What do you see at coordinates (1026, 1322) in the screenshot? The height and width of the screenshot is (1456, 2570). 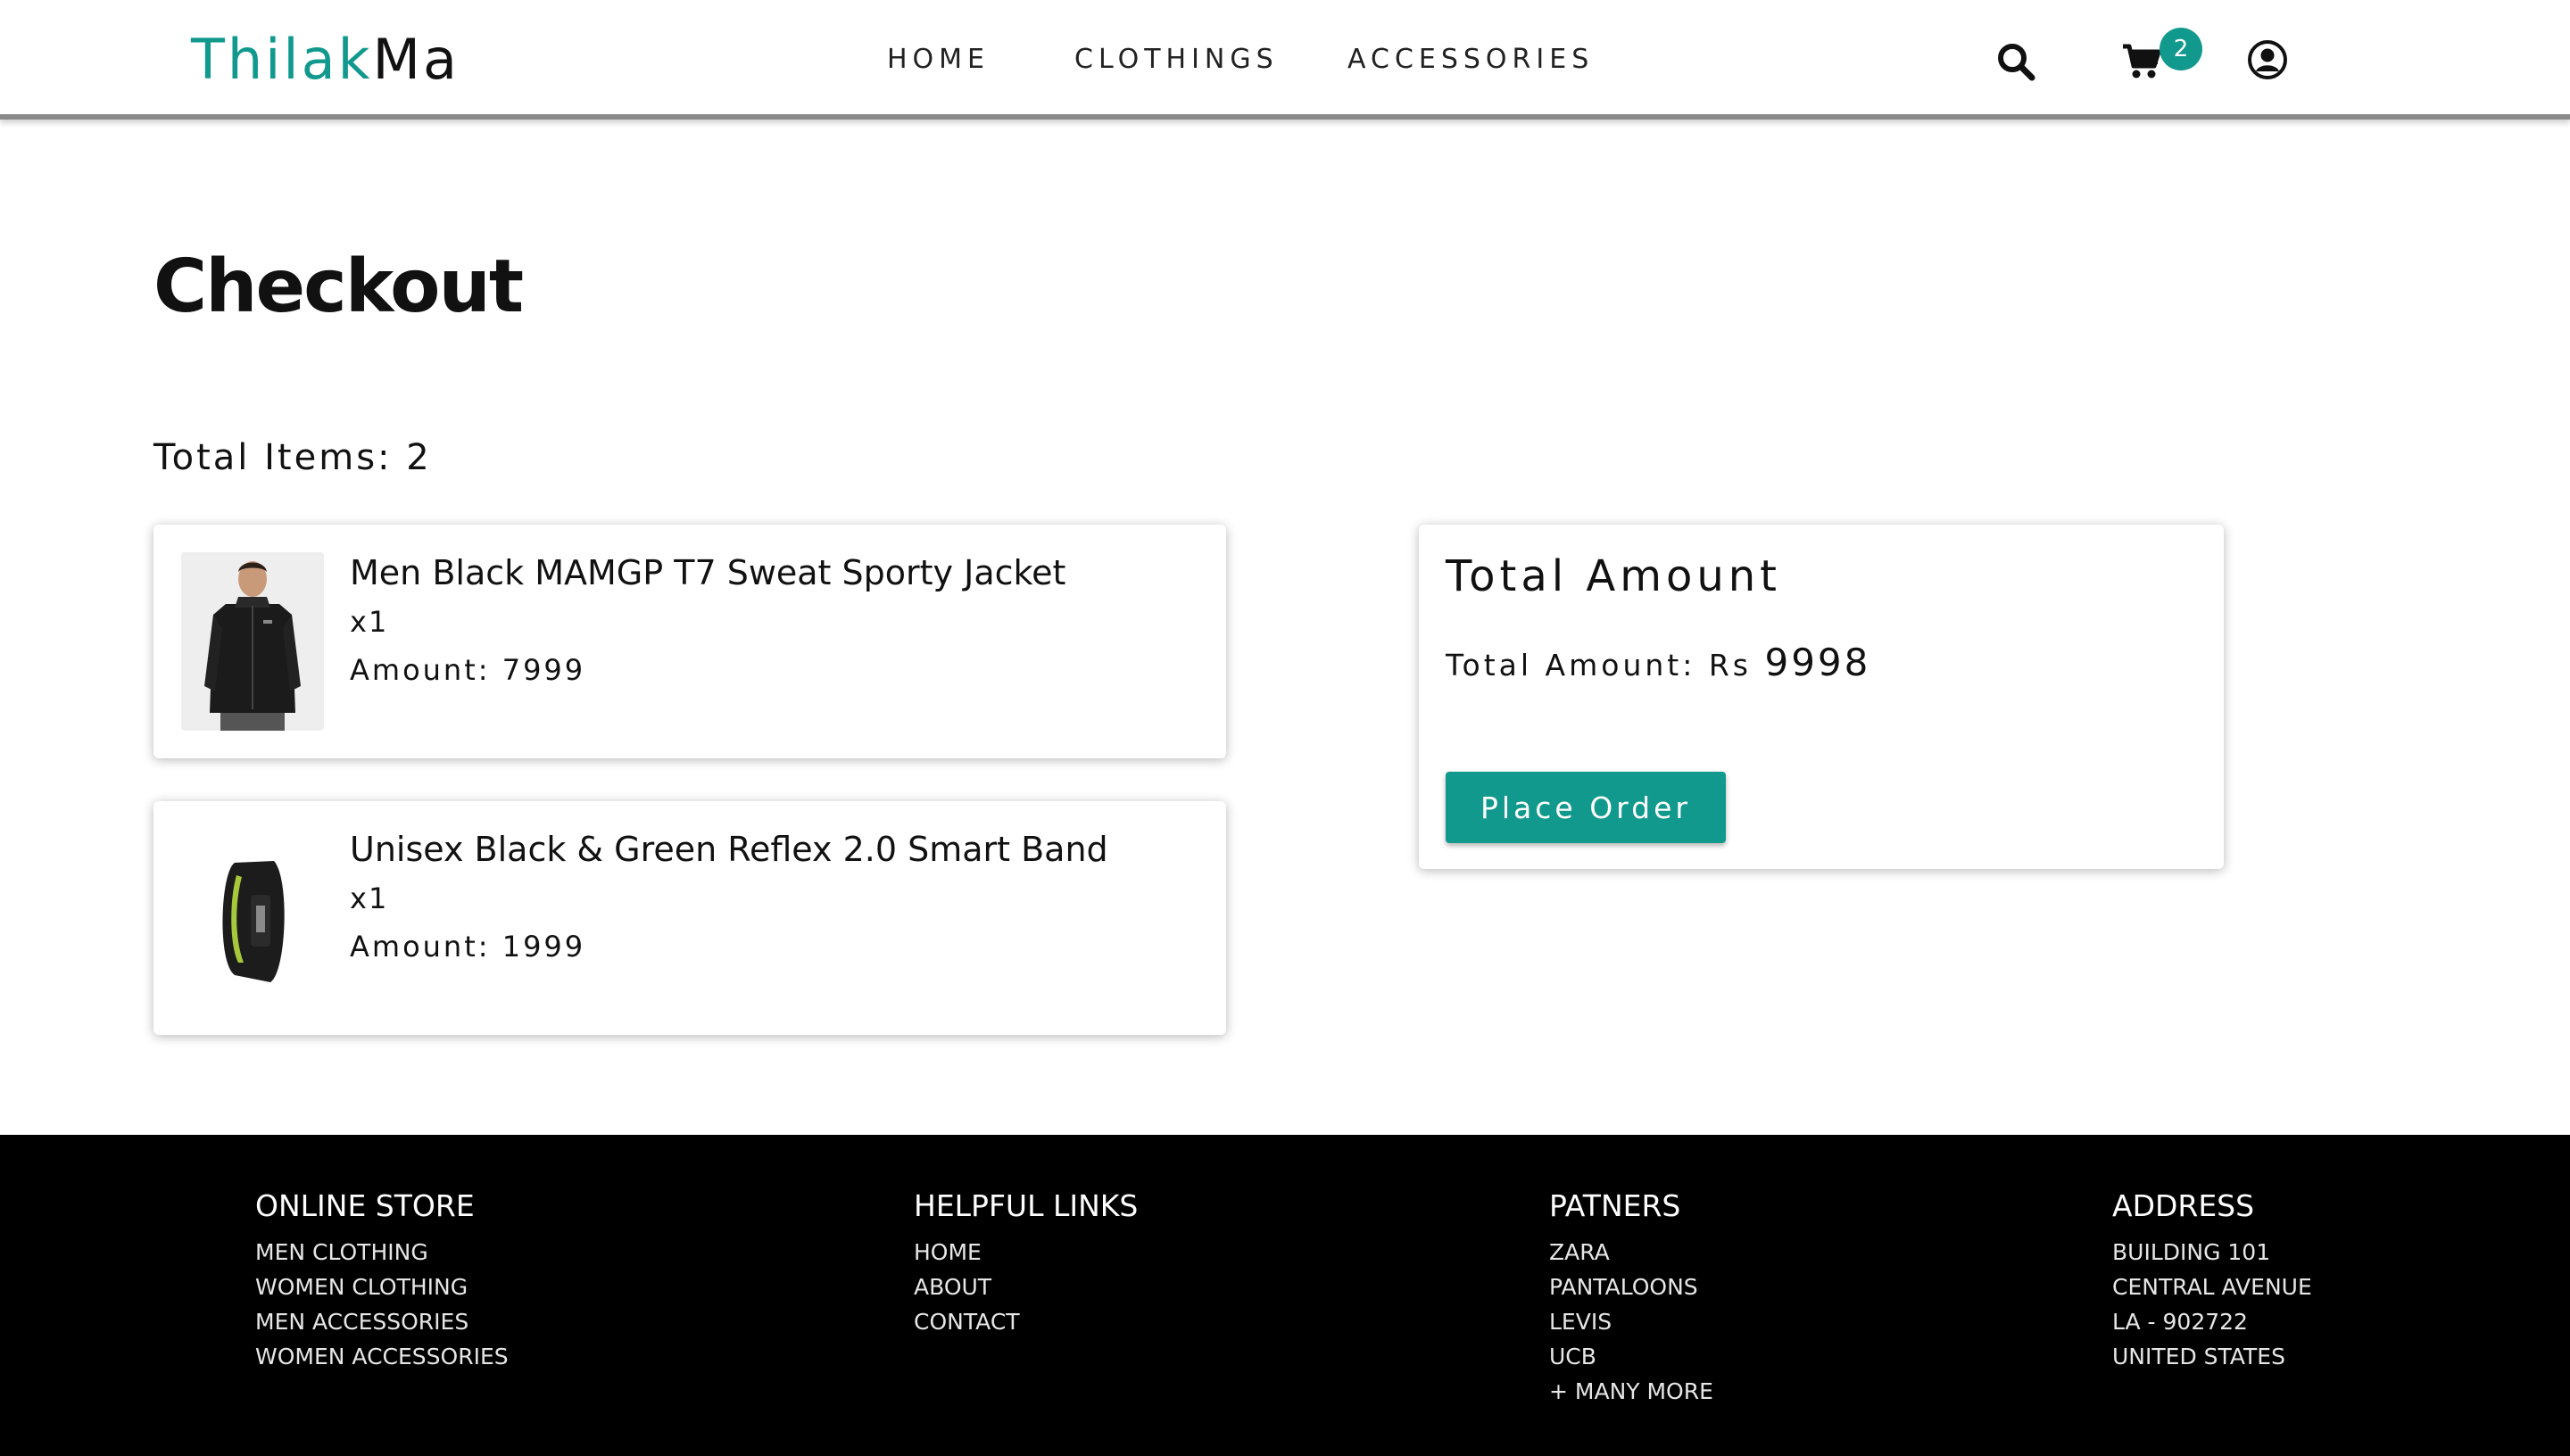 I see `footer-link-contact: CONTACT` at bounding box center [1026, 1322].